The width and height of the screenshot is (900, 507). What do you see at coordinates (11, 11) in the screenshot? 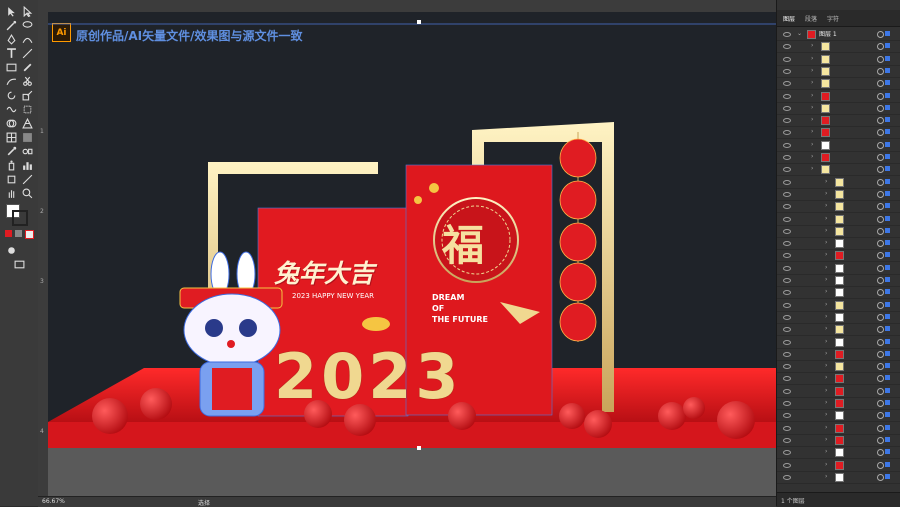
I see `selection-tool-icon` at bounding box center [11, 11].